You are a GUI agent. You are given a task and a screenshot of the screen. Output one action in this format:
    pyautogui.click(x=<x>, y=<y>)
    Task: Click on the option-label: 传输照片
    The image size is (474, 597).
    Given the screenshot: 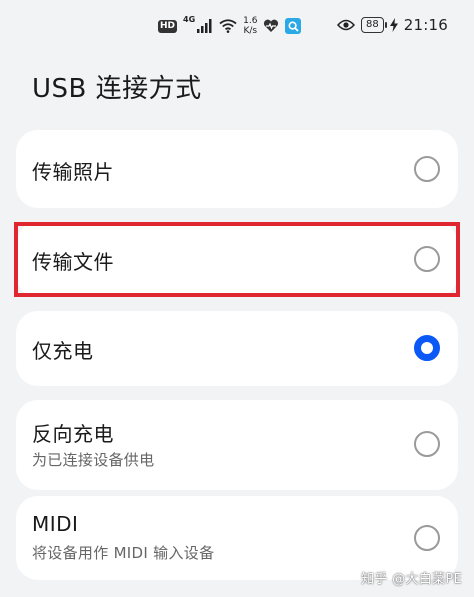 What is the action you would take?
    pyautogui.click(x=73, y=172)
    